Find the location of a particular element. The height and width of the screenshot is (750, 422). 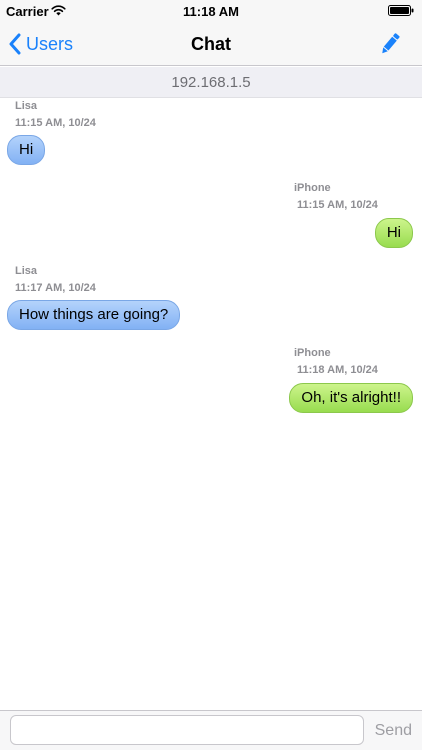

battery-icon is located at coordinates (401, 10).